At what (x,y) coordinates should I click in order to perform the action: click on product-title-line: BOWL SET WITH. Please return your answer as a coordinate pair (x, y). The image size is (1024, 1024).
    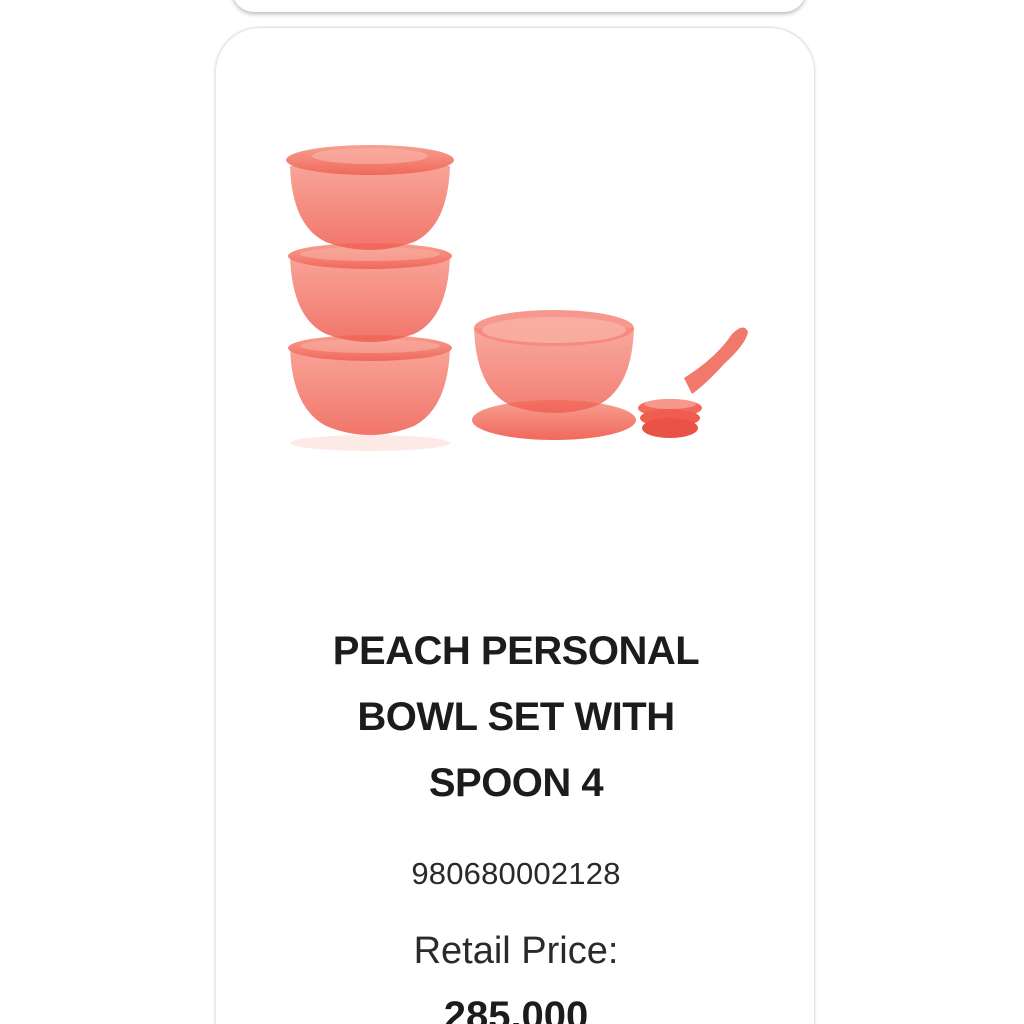
    Looking at the image, I should click on (516, 717).